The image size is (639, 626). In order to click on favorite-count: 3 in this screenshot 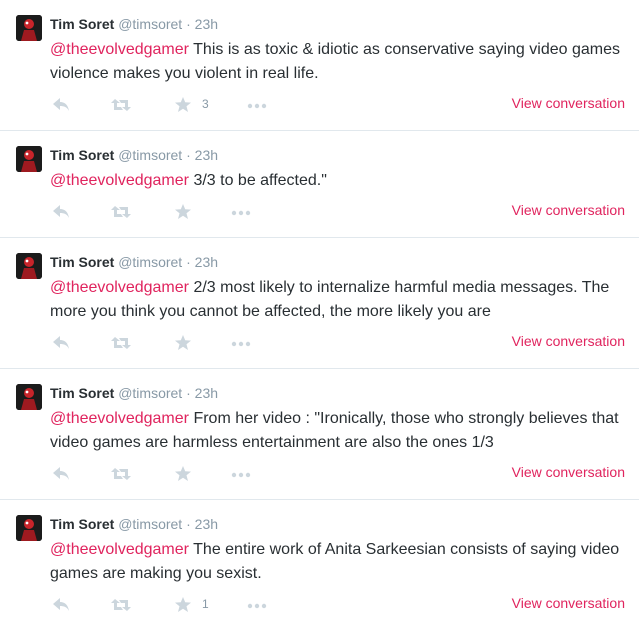, I will do `click(205, 104)`.